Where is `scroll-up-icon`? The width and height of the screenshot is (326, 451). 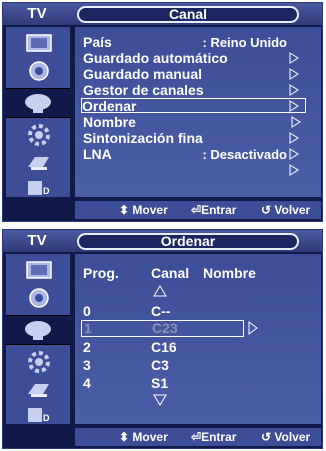 scroll-up-icon is located at coordinates (160, 292).